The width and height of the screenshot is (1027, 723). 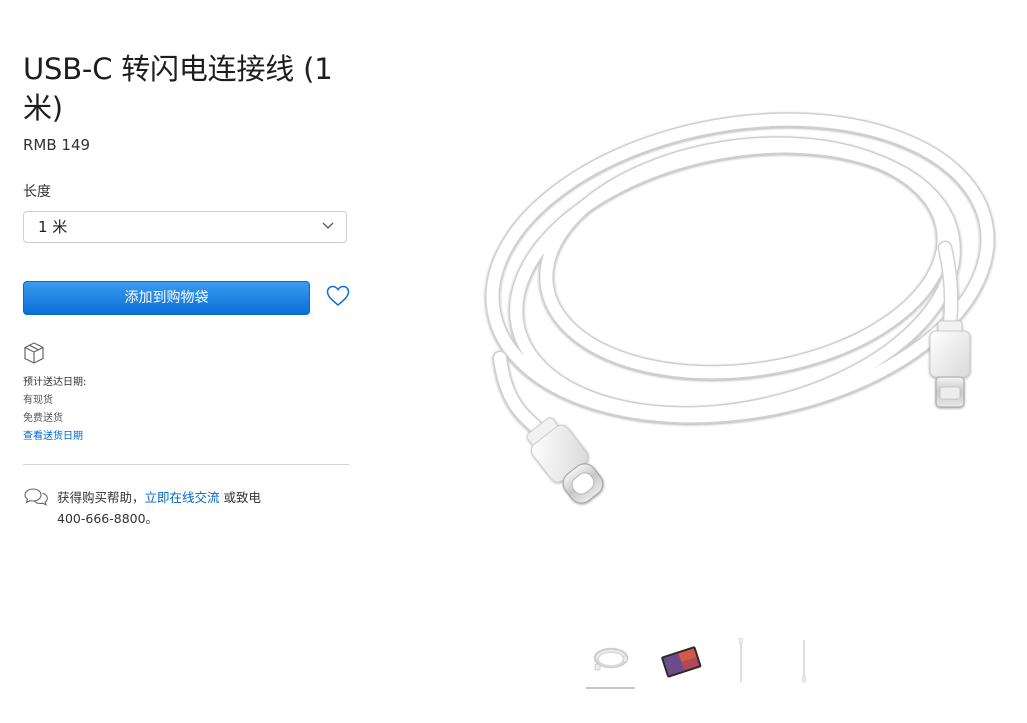 What do you see at coordinates (611, 661) in the screenshot?
I see `thumbnail-cable-coil` at bounding box center [611, 661].